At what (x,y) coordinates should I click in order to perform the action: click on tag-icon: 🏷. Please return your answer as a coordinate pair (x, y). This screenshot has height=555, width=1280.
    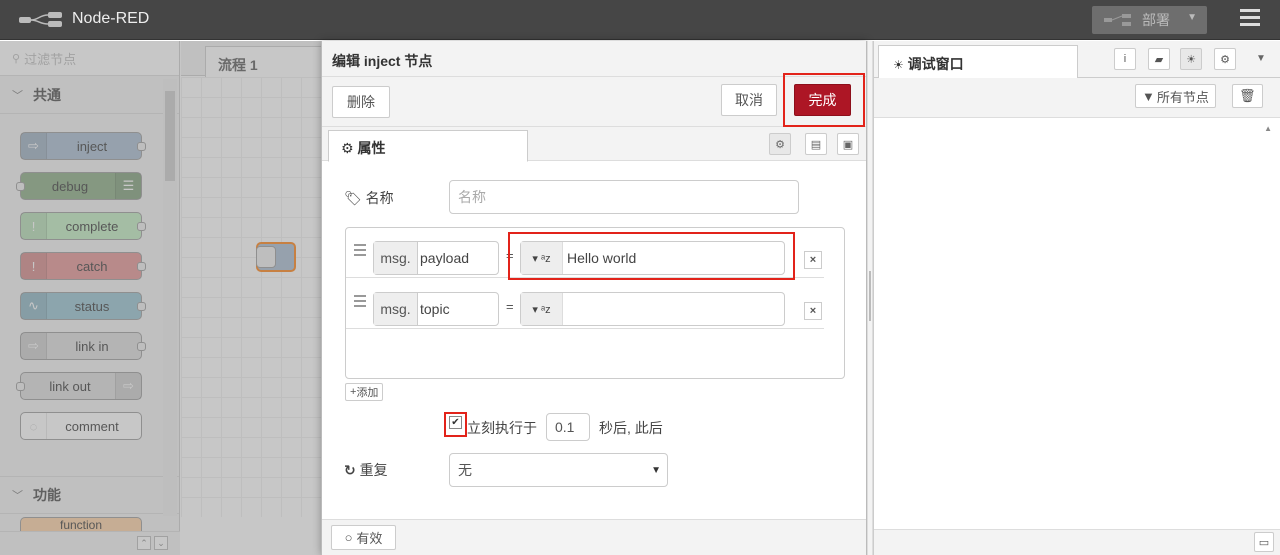
    Looking at the image, I should click on (353, 198).